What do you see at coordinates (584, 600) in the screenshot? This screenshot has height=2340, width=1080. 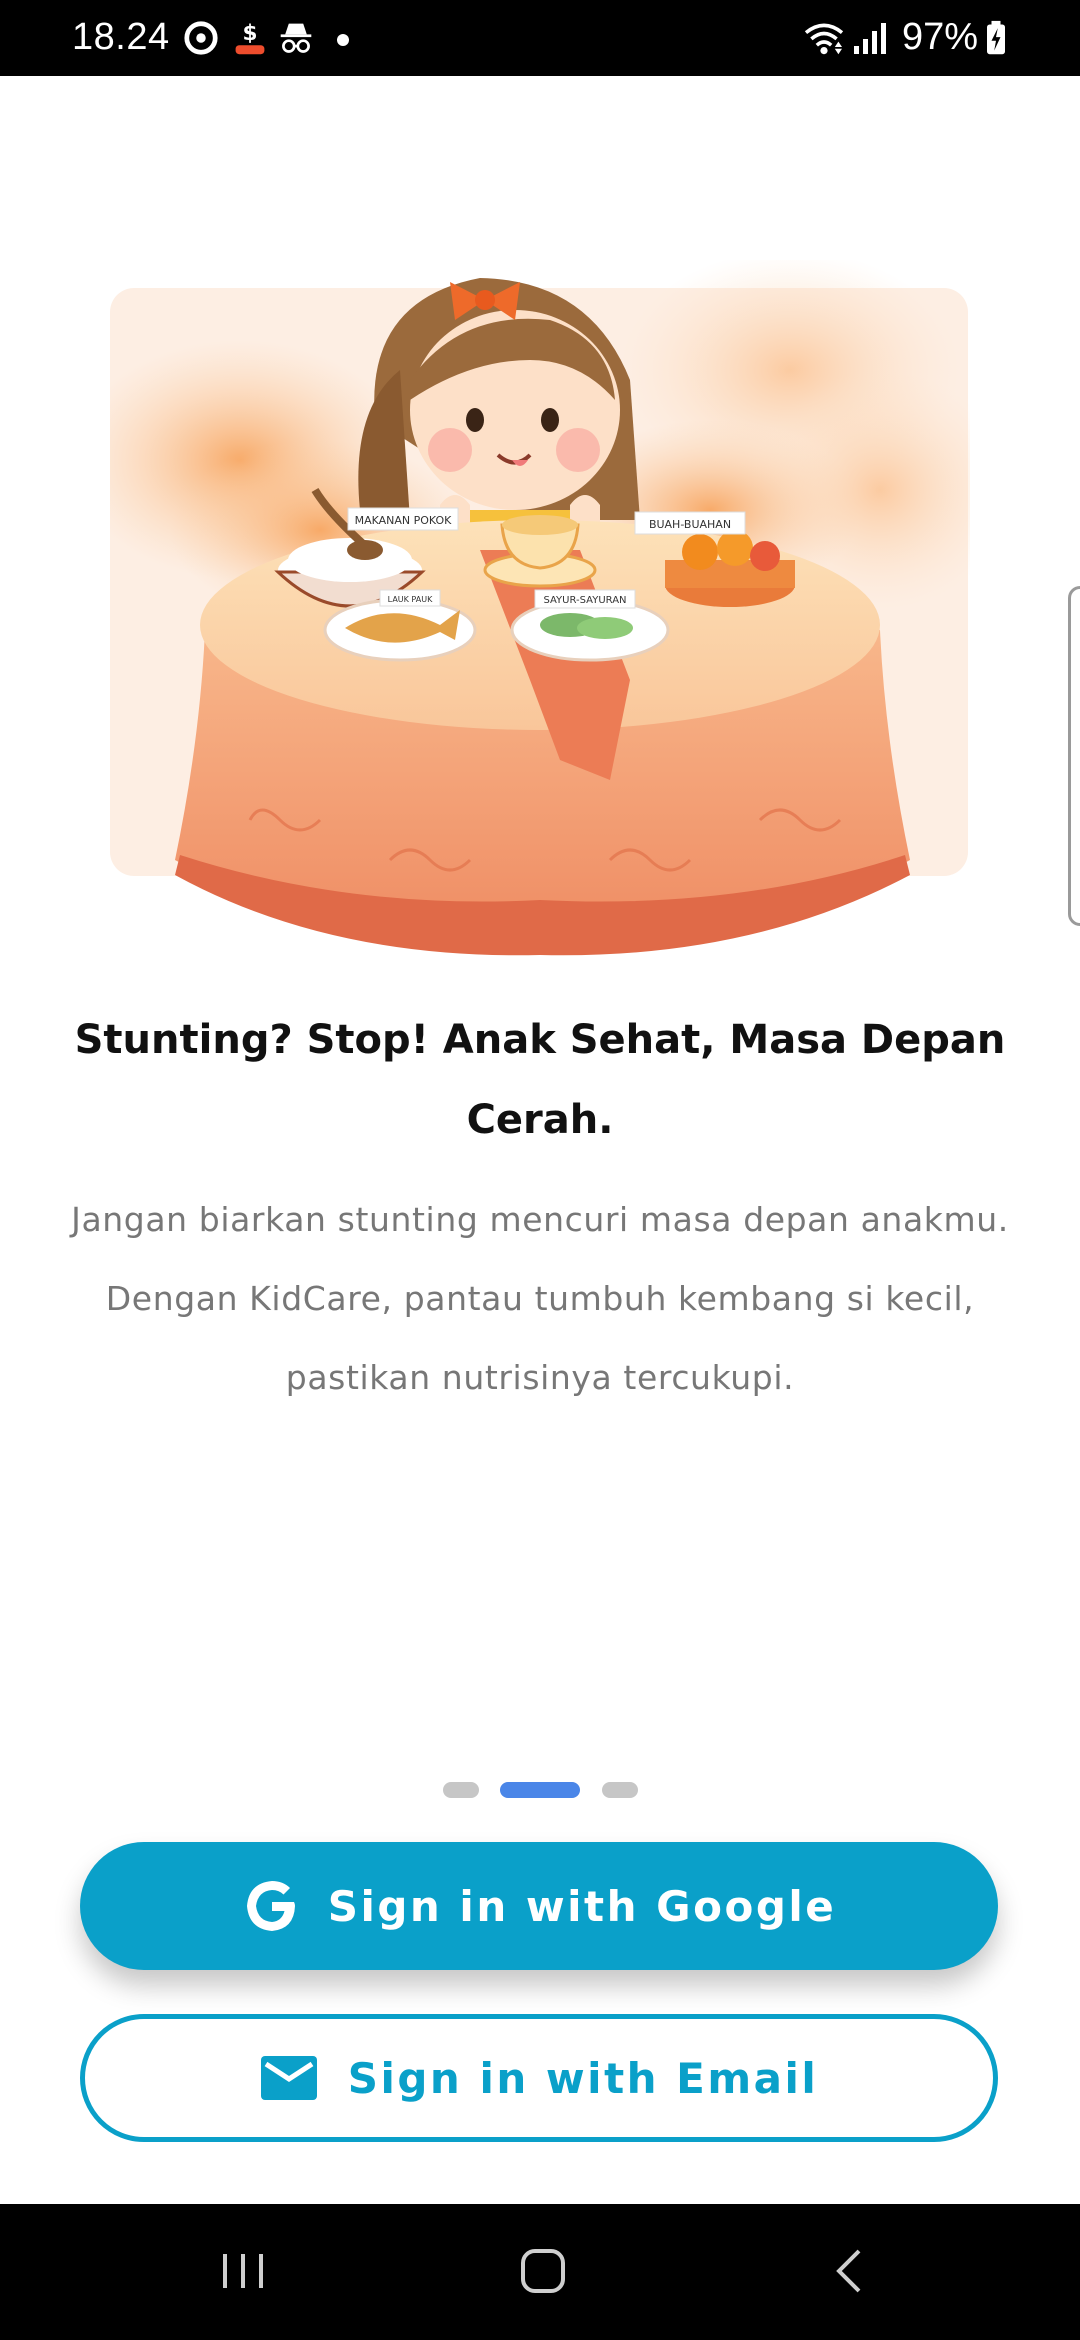 I see `svg-text: SAYUR-SAYURAN` at bounding box center [584, 600].